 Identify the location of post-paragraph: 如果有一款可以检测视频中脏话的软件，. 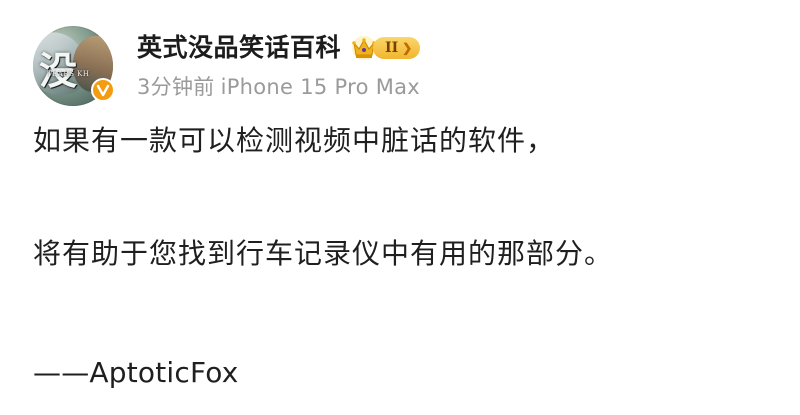
(294, 140).